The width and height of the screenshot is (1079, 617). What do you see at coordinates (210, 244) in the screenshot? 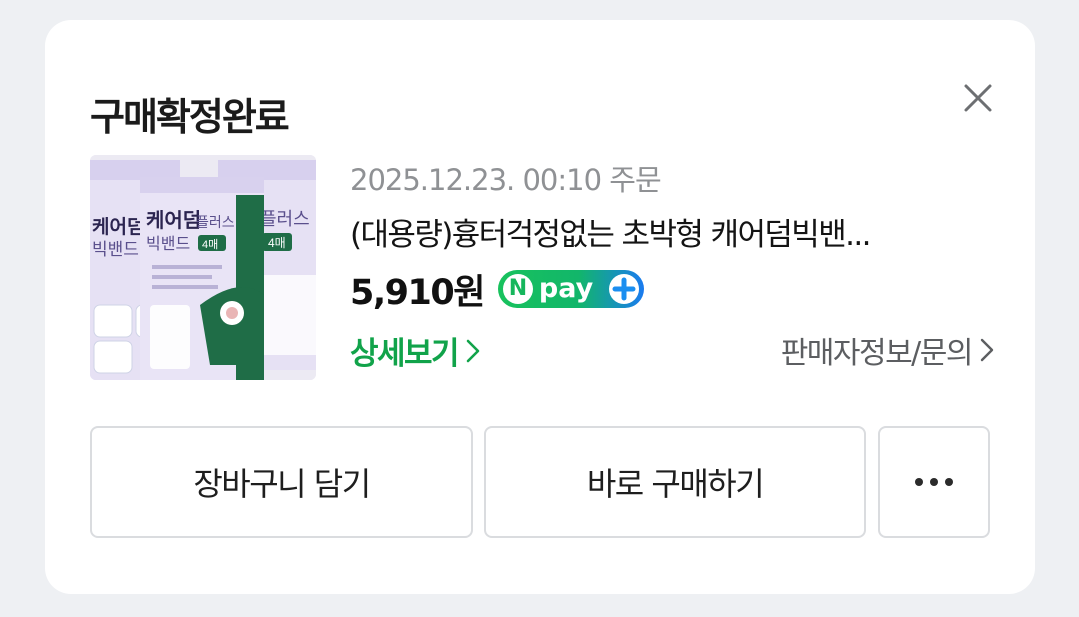
I see `front-box-count: 4매` at bounding box center [210, 244].